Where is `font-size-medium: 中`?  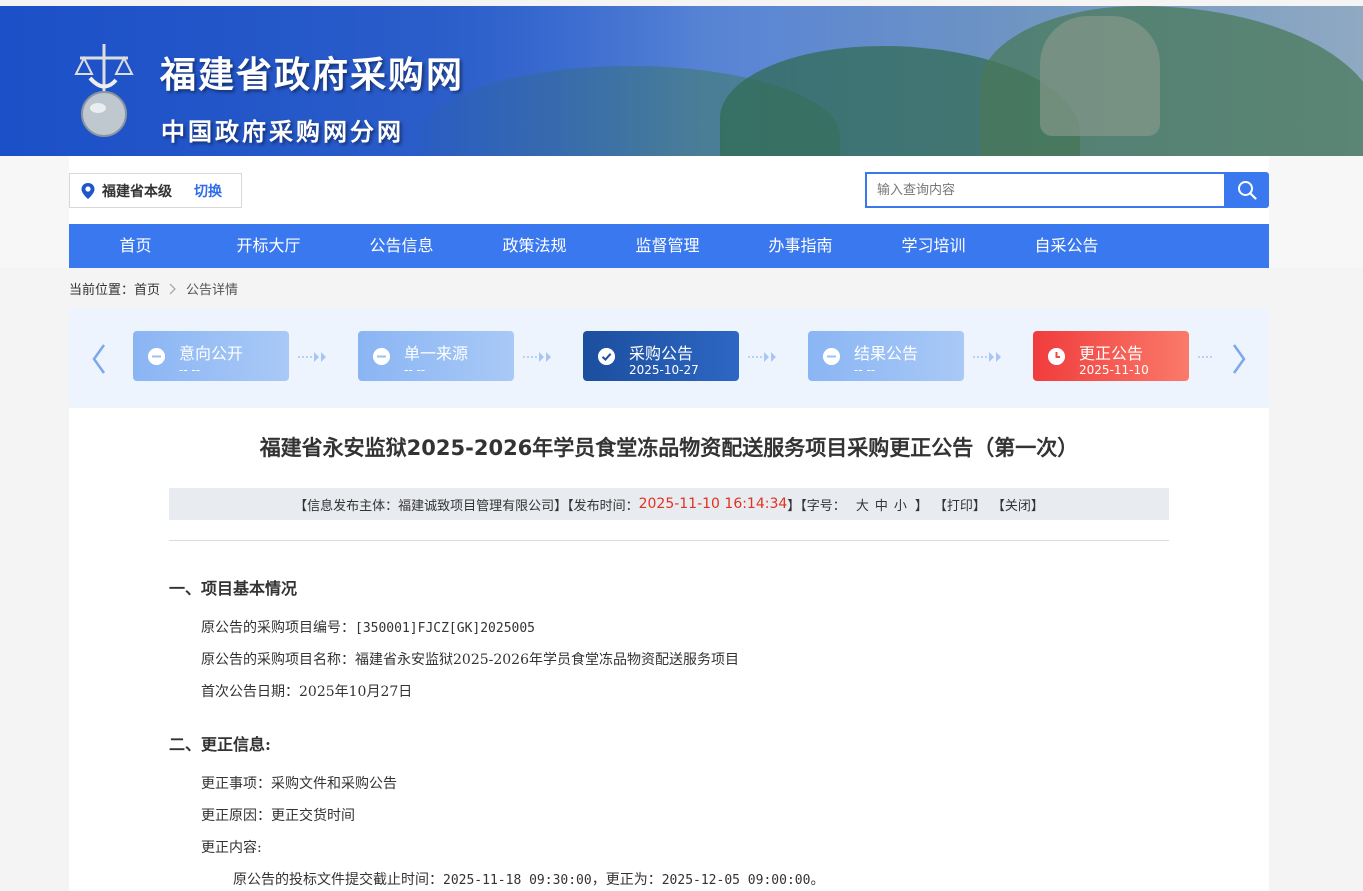 font-size-medium: 中 is located at coordinates (881, 504).